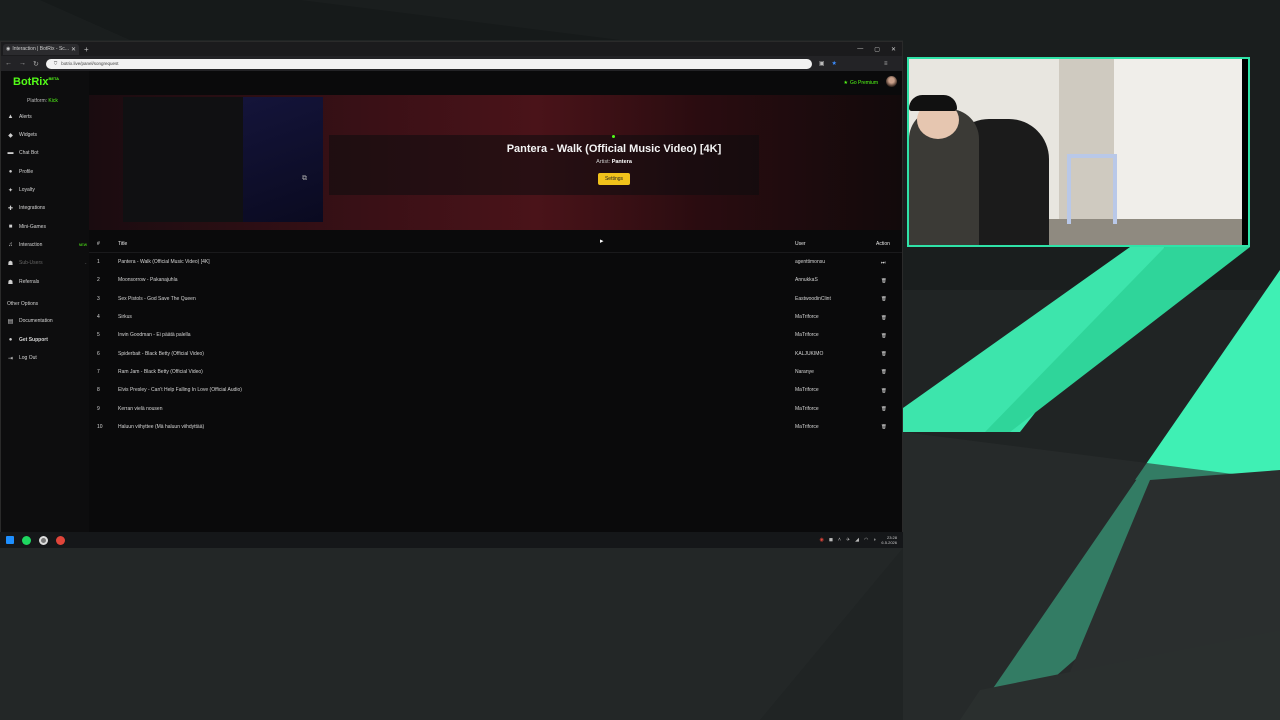 The image size is (1280, 720). I want to click on star-icon: ★, so click(845, 83).